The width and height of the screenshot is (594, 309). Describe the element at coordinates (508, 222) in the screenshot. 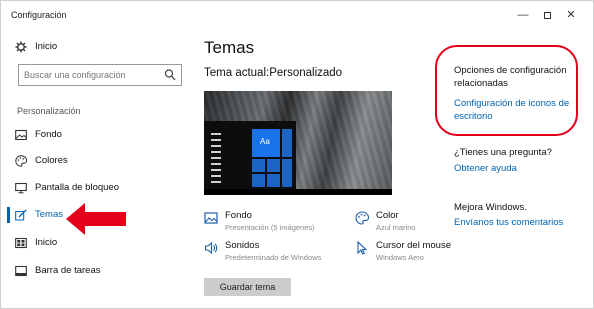

I see `send-feedback-link: Envíanos tus comentarios` at that location.